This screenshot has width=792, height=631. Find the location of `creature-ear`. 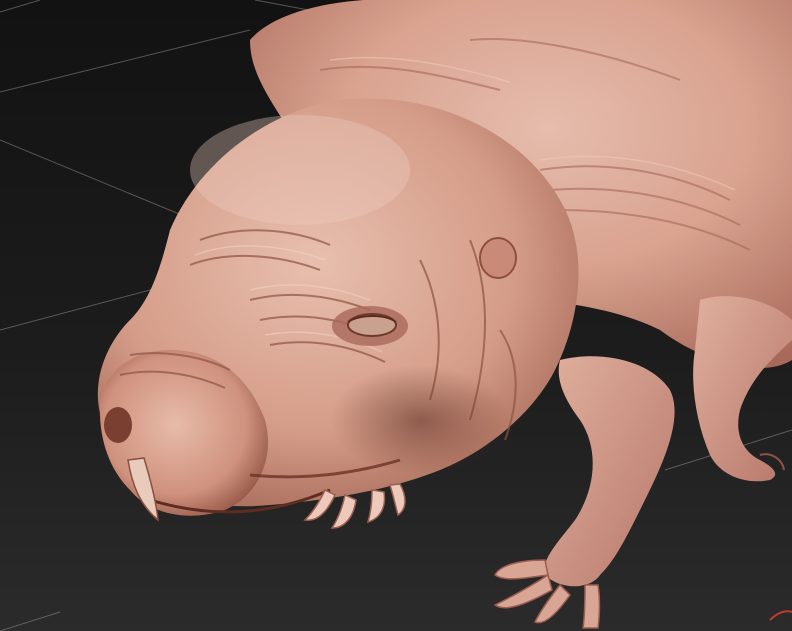

creature-ear is located at coordinates (498, 258).